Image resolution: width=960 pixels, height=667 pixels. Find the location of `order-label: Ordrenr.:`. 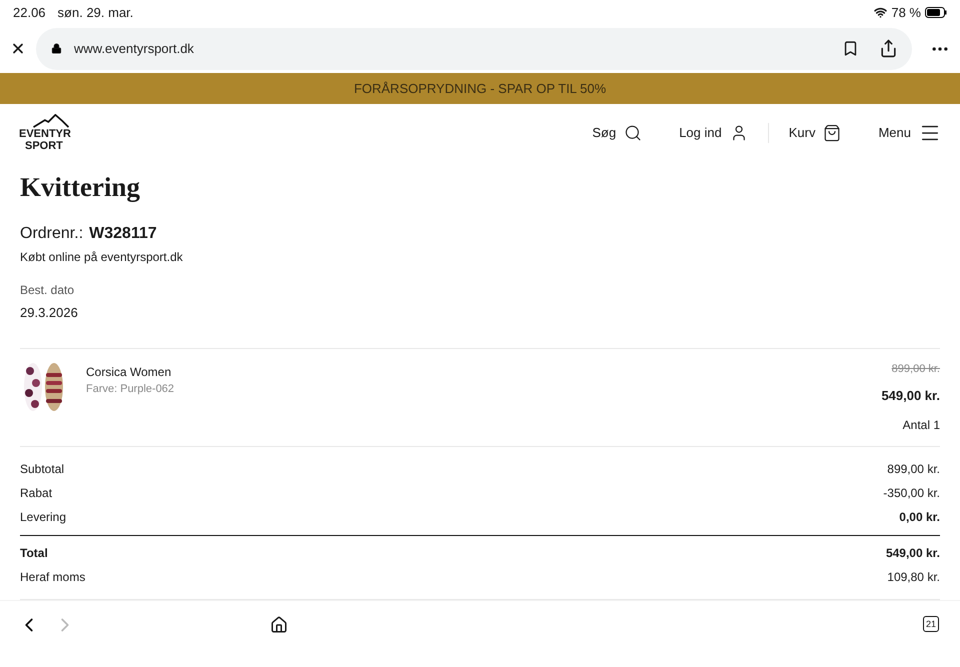

order-label: Ordrenr.: is located at coordinates (52, 234).